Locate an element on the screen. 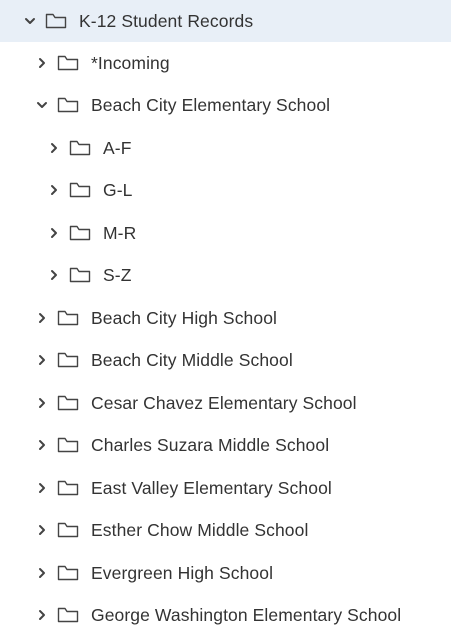  tree-node-s-z: S-Z is located at coordinates (225, 275).